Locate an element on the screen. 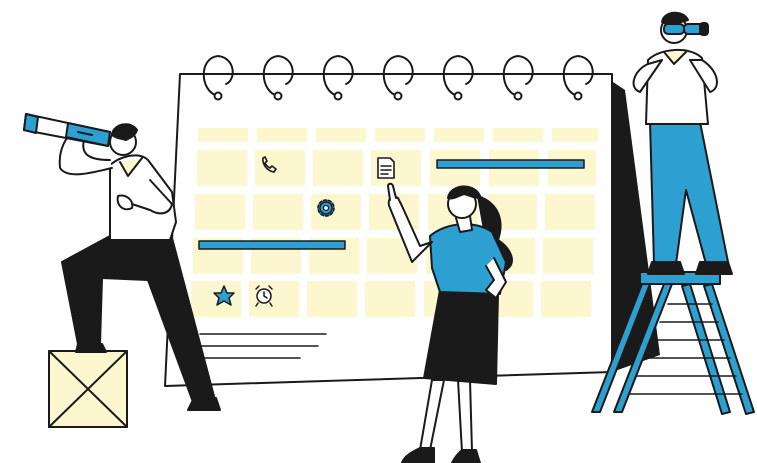  man-right-pants is located at coordinates (689, 193).